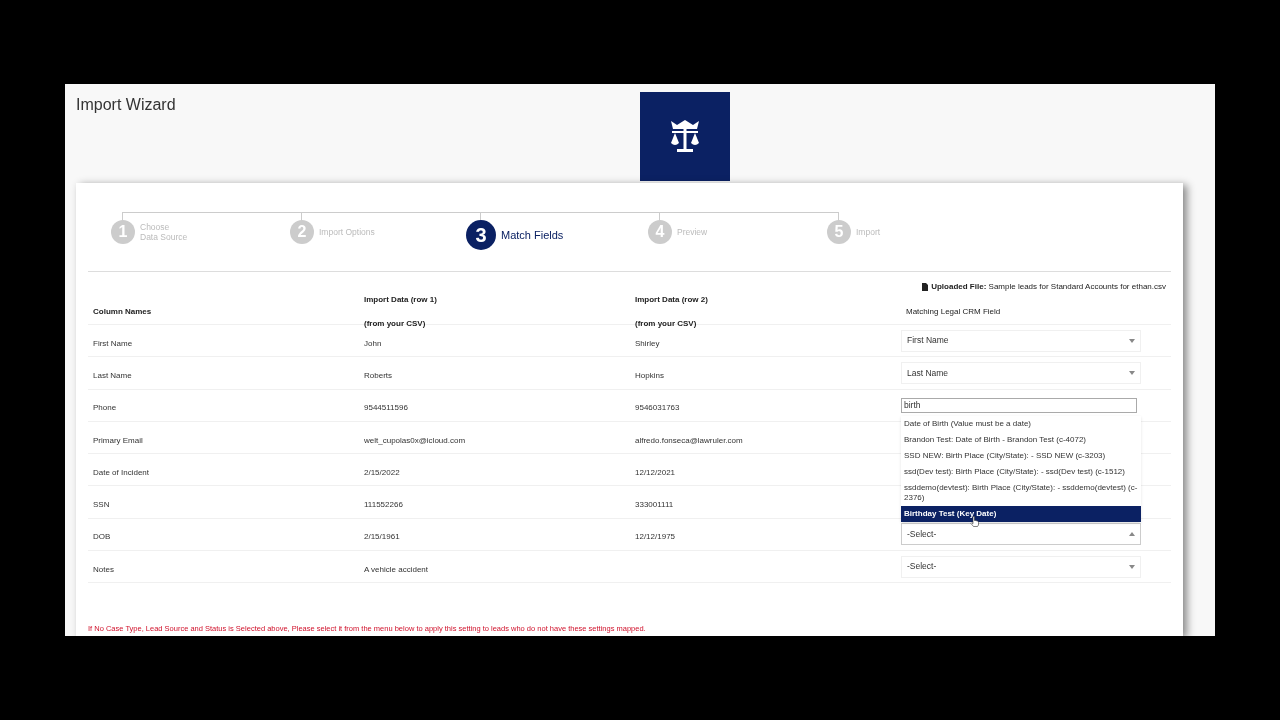 This screenshot has width=1280, height=720. Describe the element at coordinates (102, 537) in the screenshot. I see `table-cell: DOB` at that location.